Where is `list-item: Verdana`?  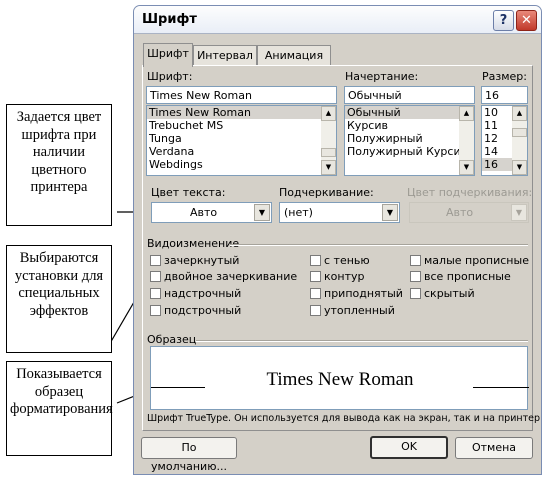
list-item: Verdana is located at coordinates (241, 151).